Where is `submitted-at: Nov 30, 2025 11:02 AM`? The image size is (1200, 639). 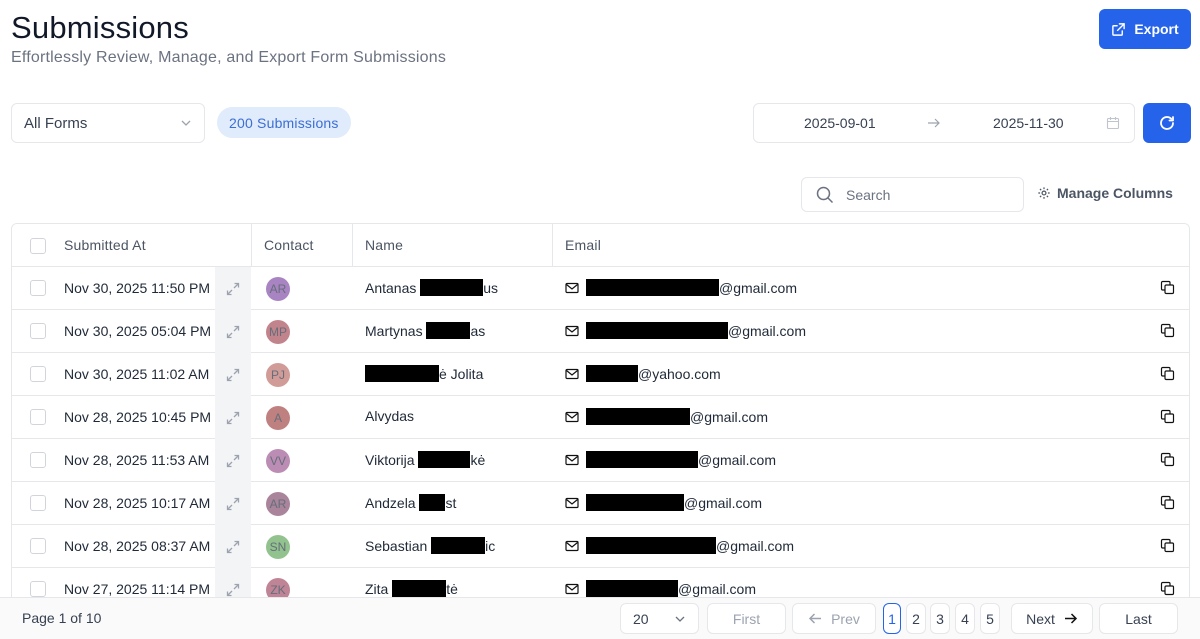 submitted-at: Nov 30, 2025 11:02 AM is located at coordinates (137, 374).